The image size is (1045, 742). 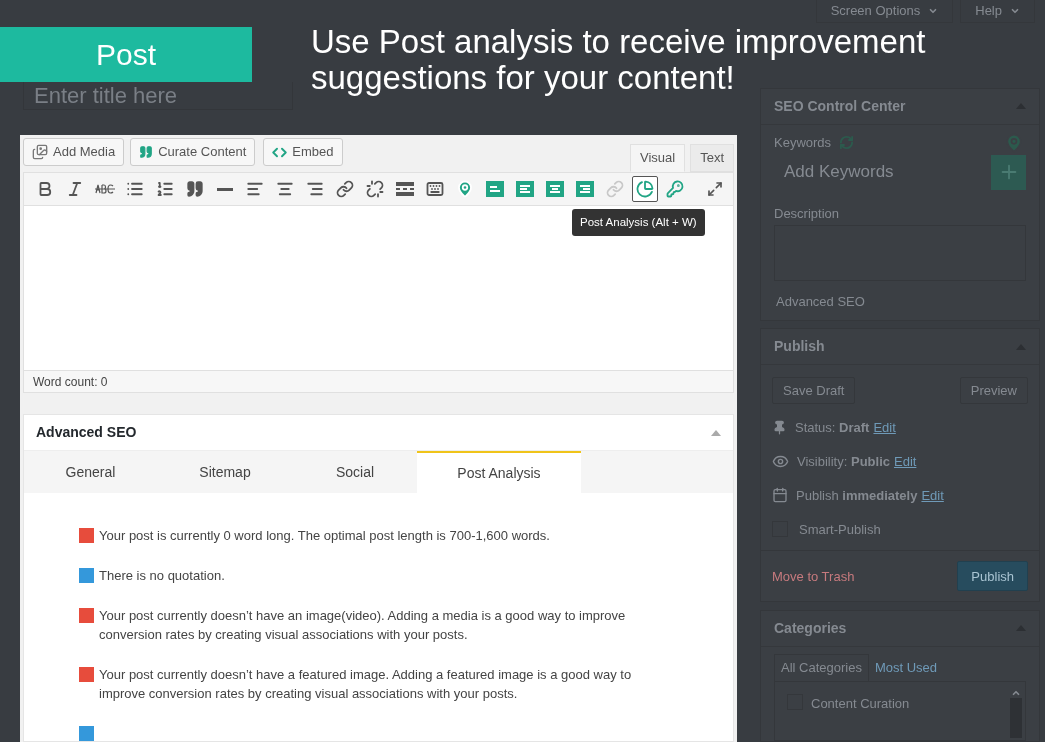 What do you see at coordinates (860, 704) in the screenshot?
I see `checkbox-label: Content Curation` at bounding box center [860, 704].